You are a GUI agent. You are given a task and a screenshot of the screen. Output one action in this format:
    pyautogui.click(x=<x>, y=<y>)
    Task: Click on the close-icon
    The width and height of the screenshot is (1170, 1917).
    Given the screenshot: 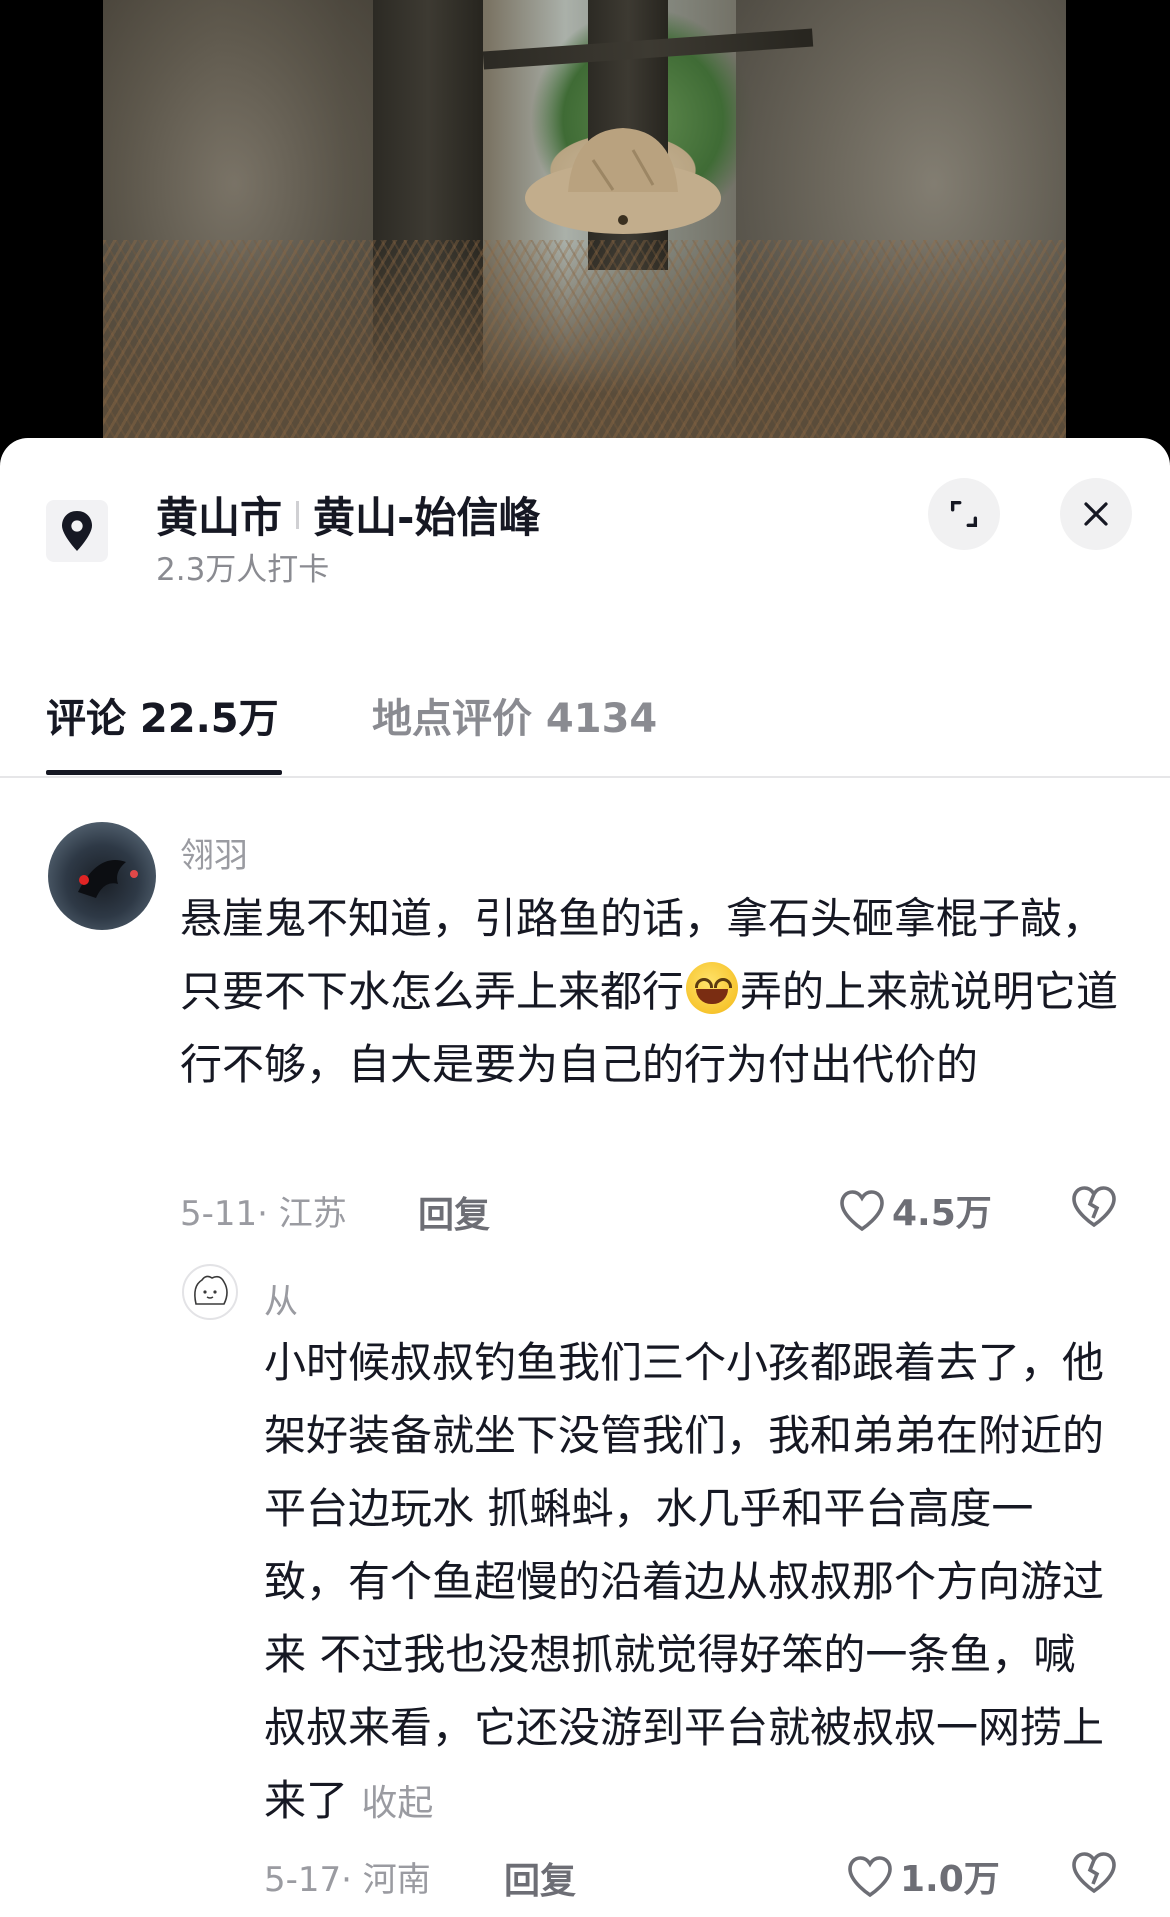 What is the action you would take?
    pyautogui.click(x=1096, y=514)
    